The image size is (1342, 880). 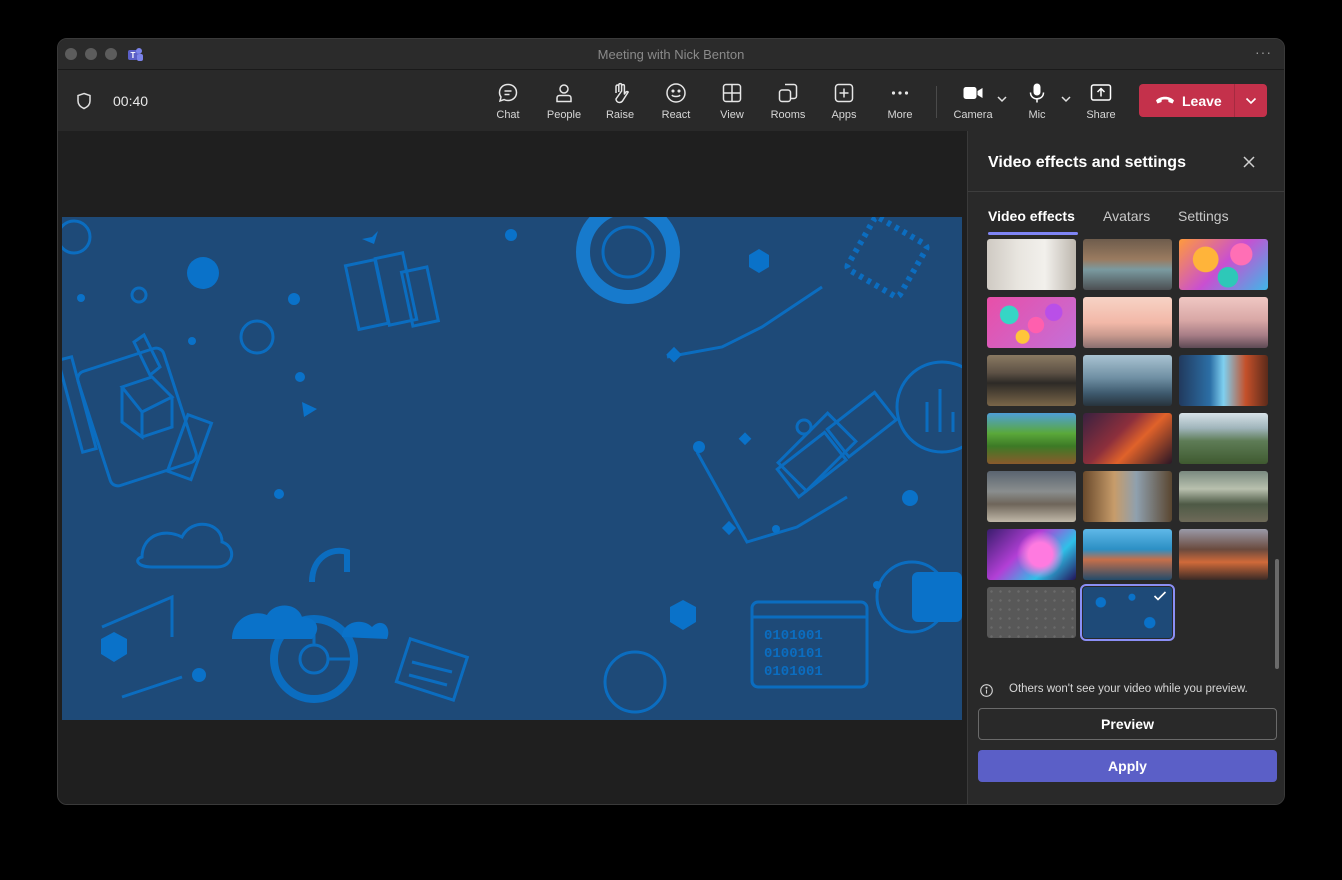 What do you see at coordinates (844, 93) in the screenshot?
I see `add-app-icon` at bounding box center [844, 93].